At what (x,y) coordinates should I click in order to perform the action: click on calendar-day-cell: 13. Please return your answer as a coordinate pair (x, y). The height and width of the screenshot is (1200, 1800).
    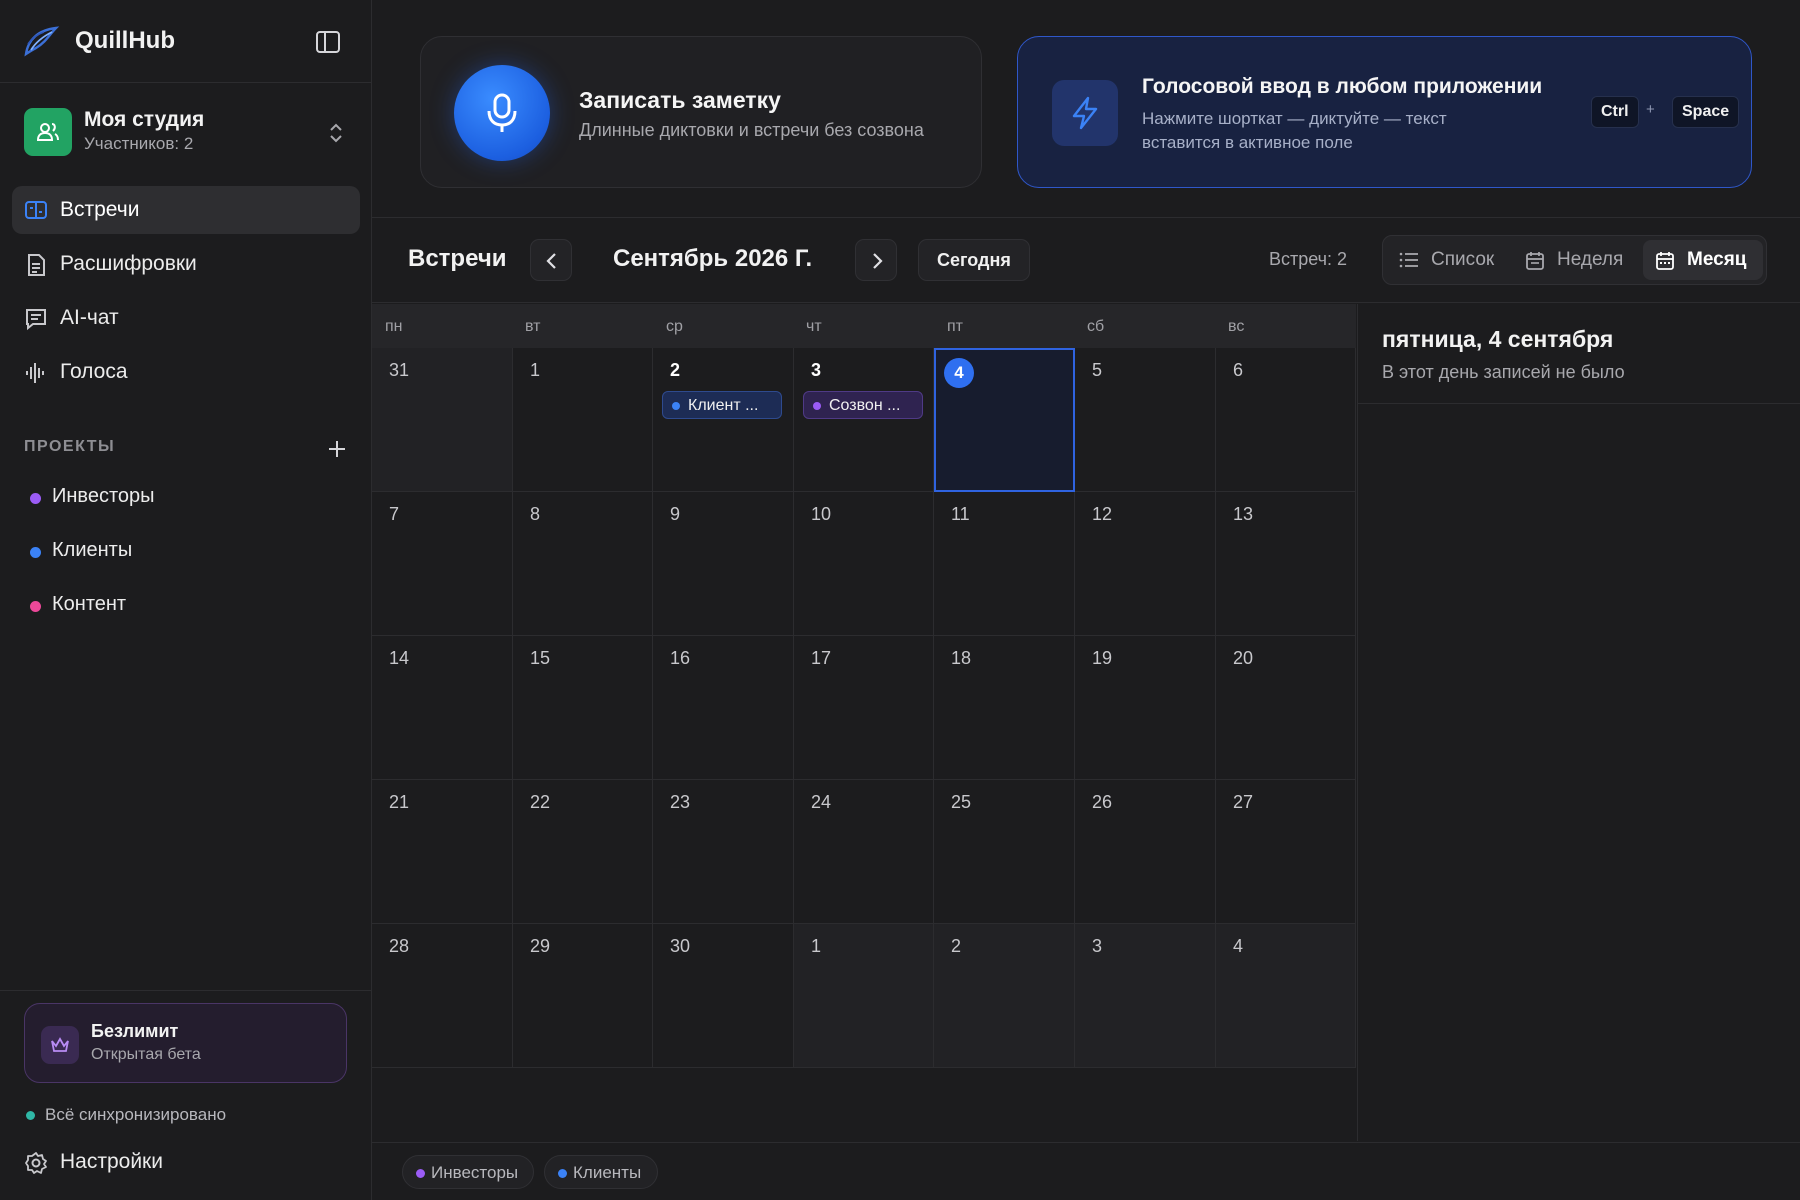
    Looking at the image, I should click on (1286, 564).